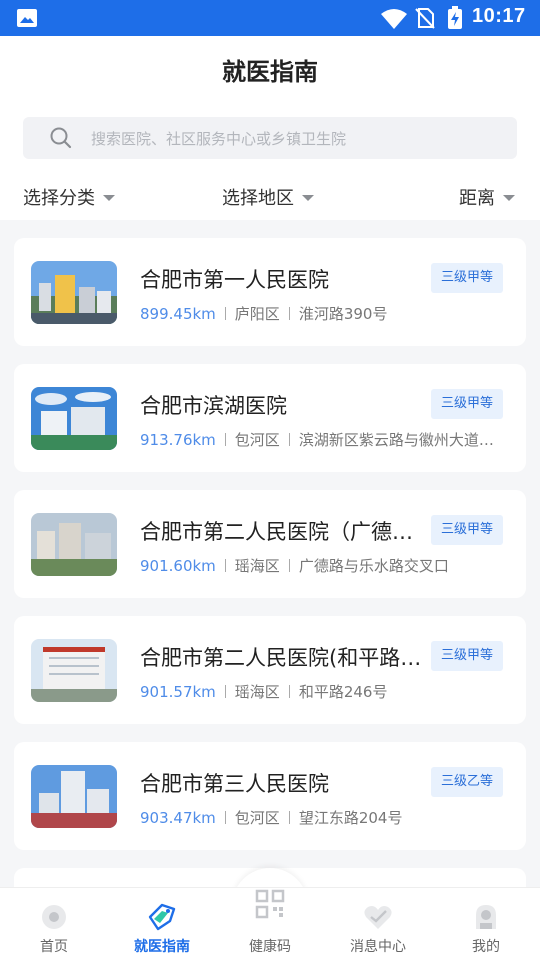  Describe the element at coordinates (343, 692) in the screenshot. I see `hospital-address: 和平路246号` at that location.